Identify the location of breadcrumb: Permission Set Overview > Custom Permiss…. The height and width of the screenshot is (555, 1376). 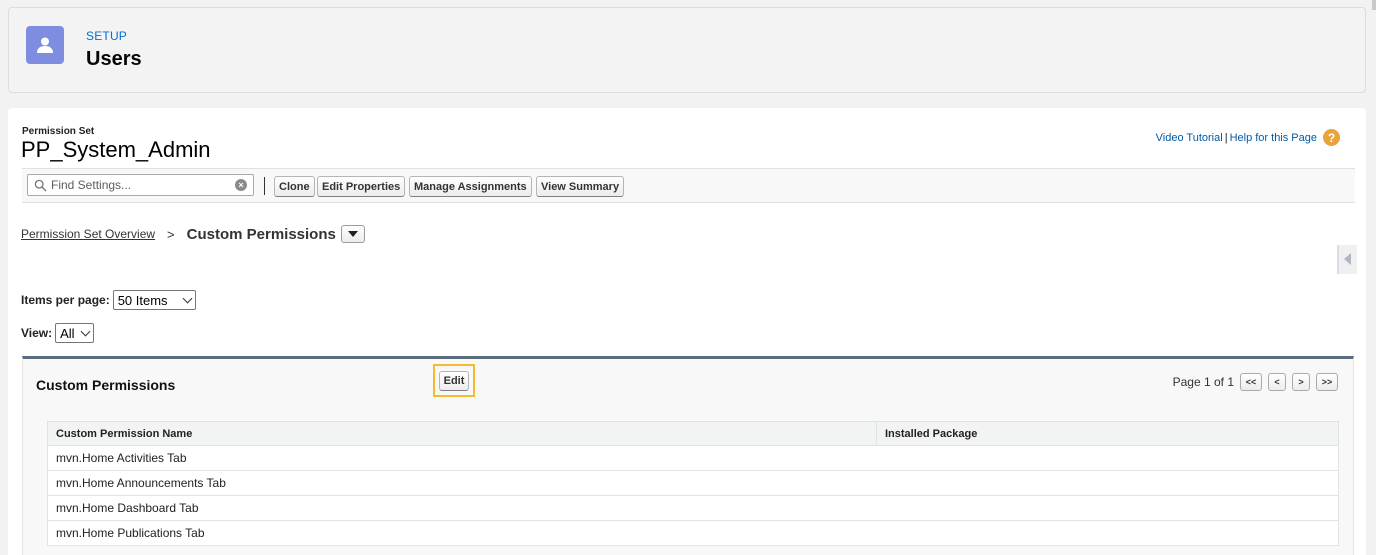
(193, 234).